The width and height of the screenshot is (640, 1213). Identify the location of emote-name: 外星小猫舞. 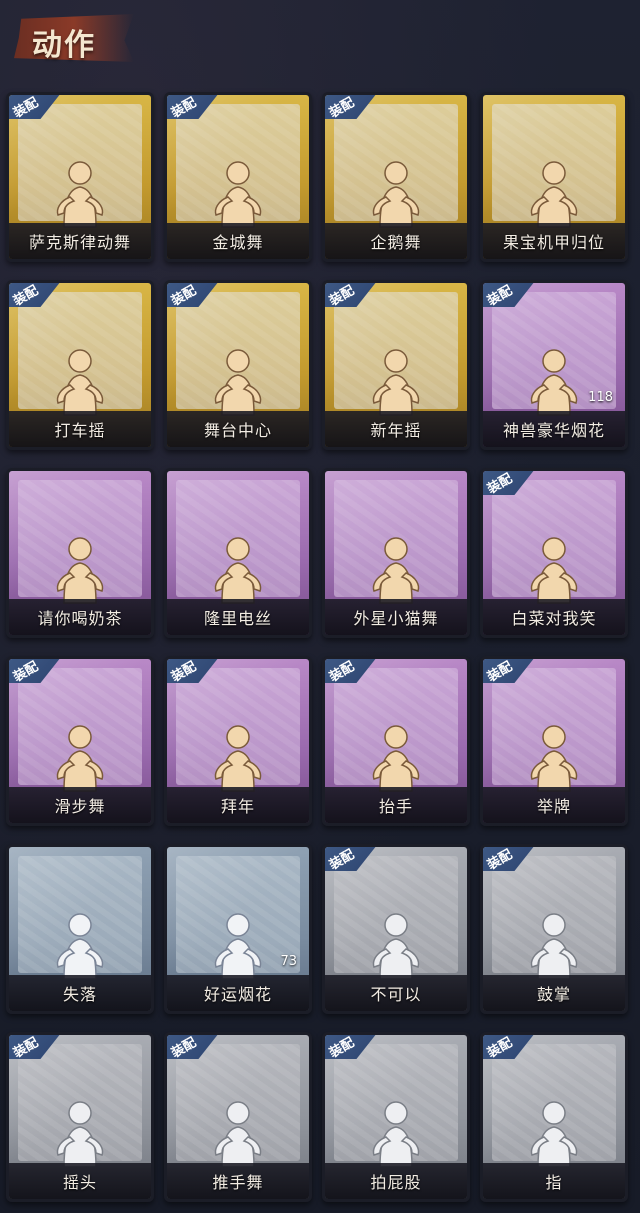
(396, 618).